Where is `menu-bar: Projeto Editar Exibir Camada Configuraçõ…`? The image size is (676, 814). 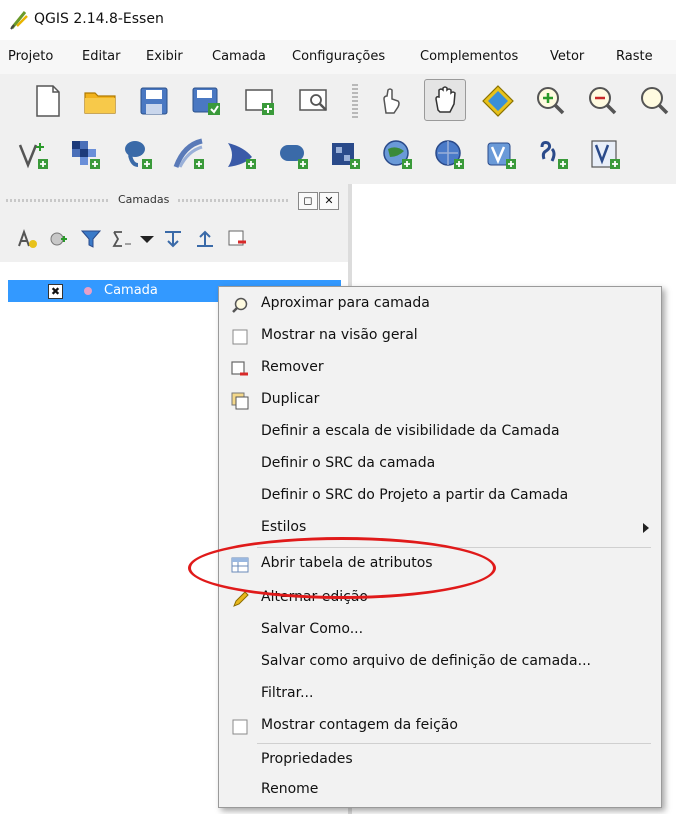
menu-bar: Projeto Editar Exibir Camada Configuraçõ… is located at coordinates (338, 57).